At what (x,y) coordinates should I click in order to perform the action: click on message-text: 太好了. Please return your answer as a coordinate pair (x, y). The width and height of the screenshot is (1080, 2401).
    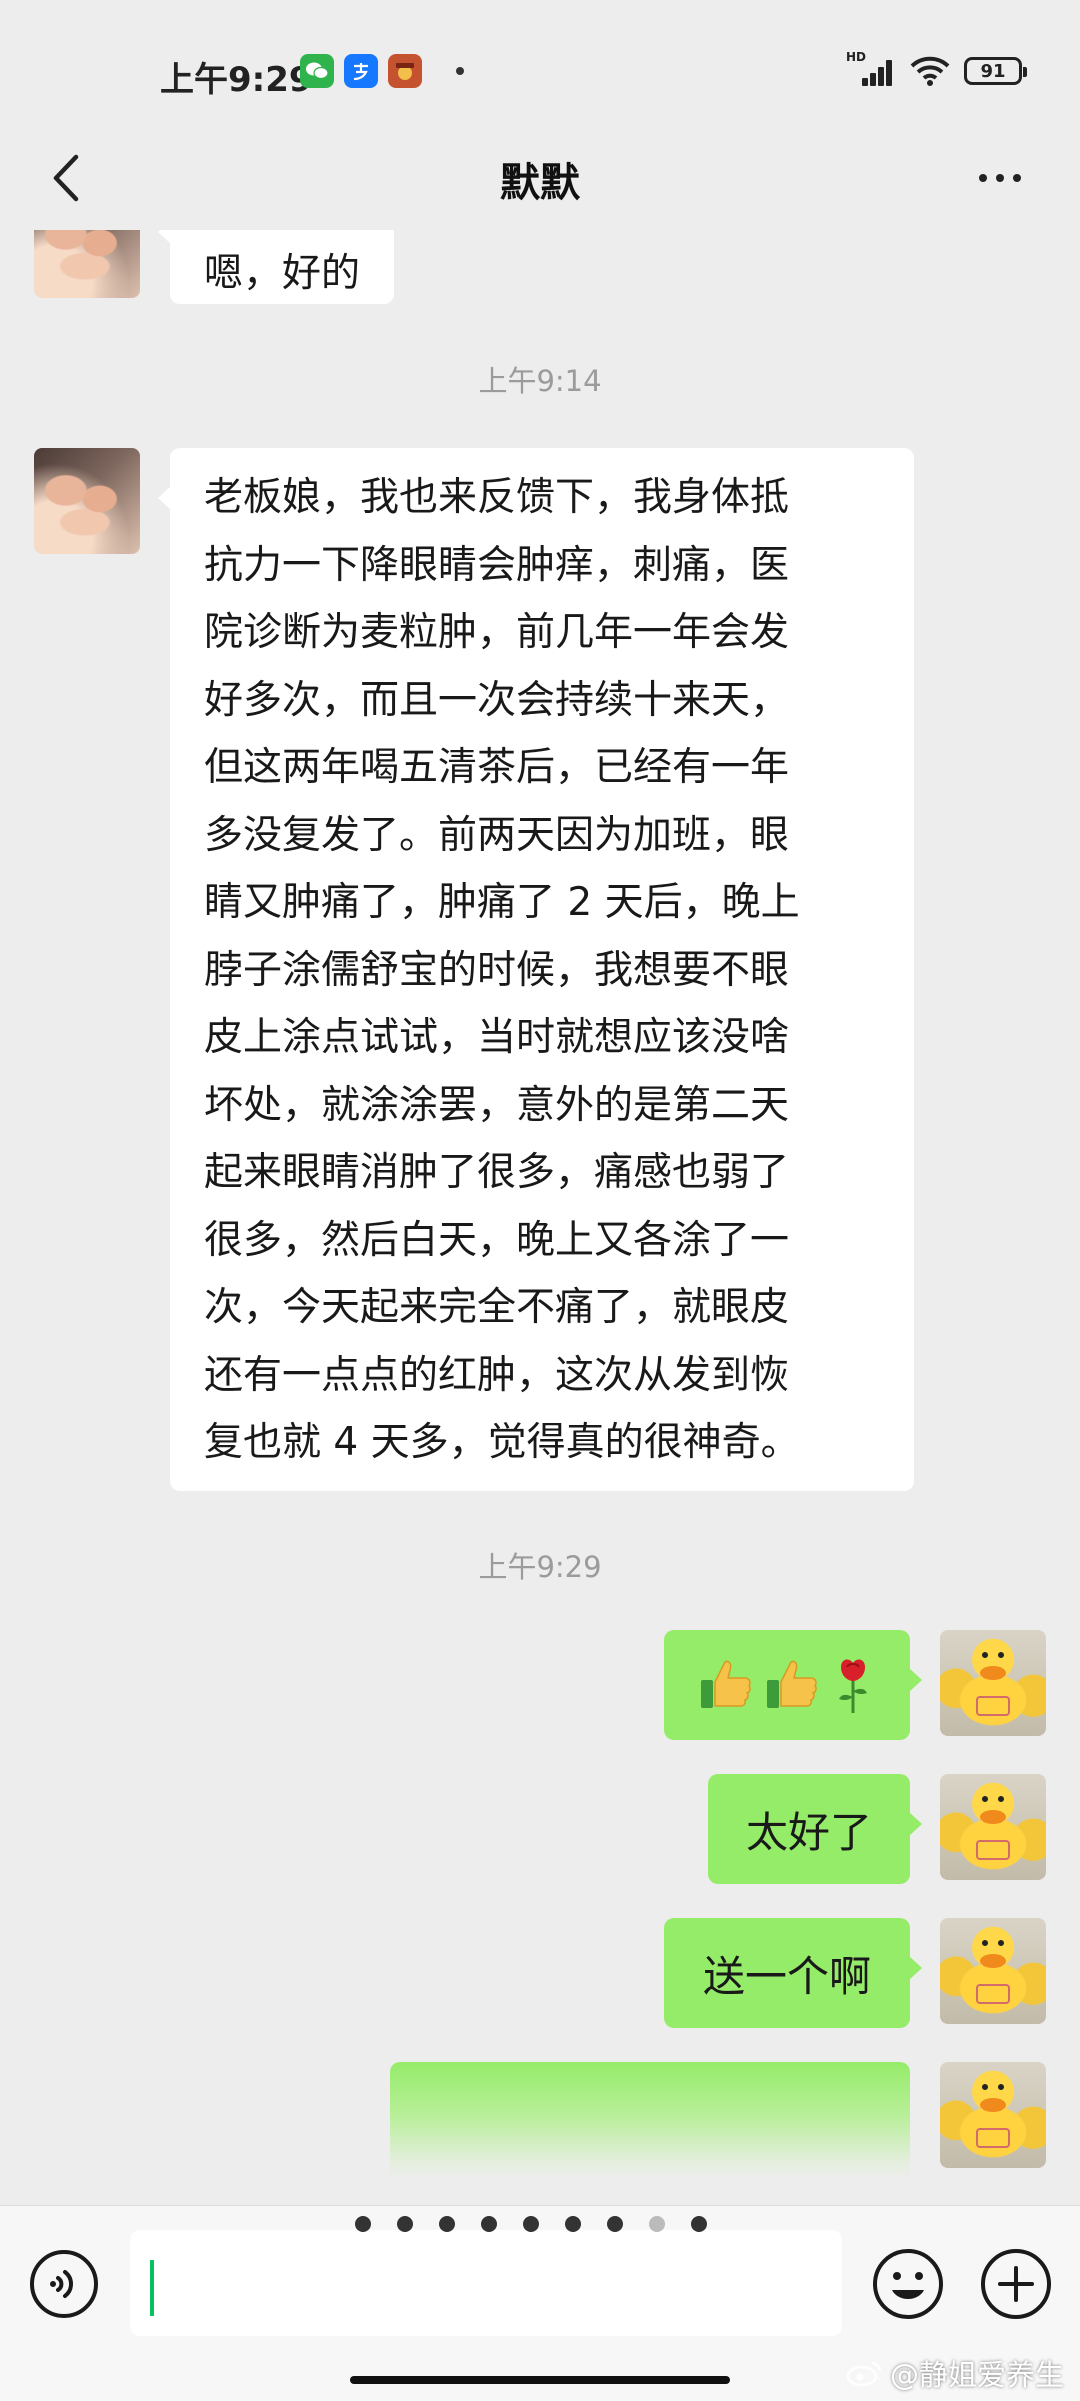
    Looking at the image, I should click on (808, 1832).